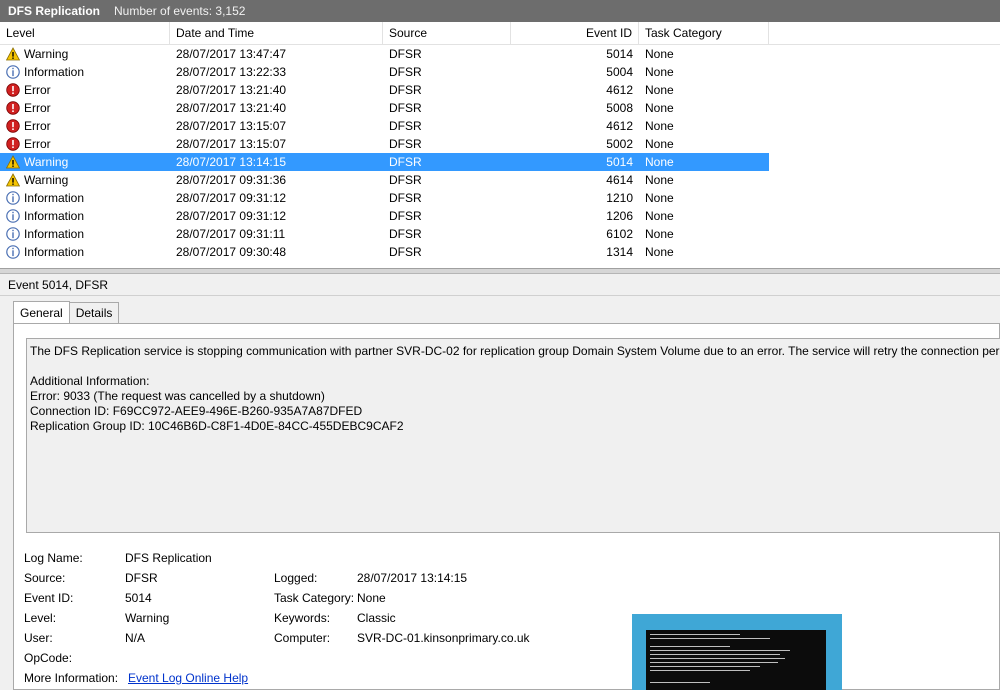  Describe the element at coordinates (231, 198) in the screenshot. I see `datetime-cell: 28/07/2017 09:31:12` at that location.